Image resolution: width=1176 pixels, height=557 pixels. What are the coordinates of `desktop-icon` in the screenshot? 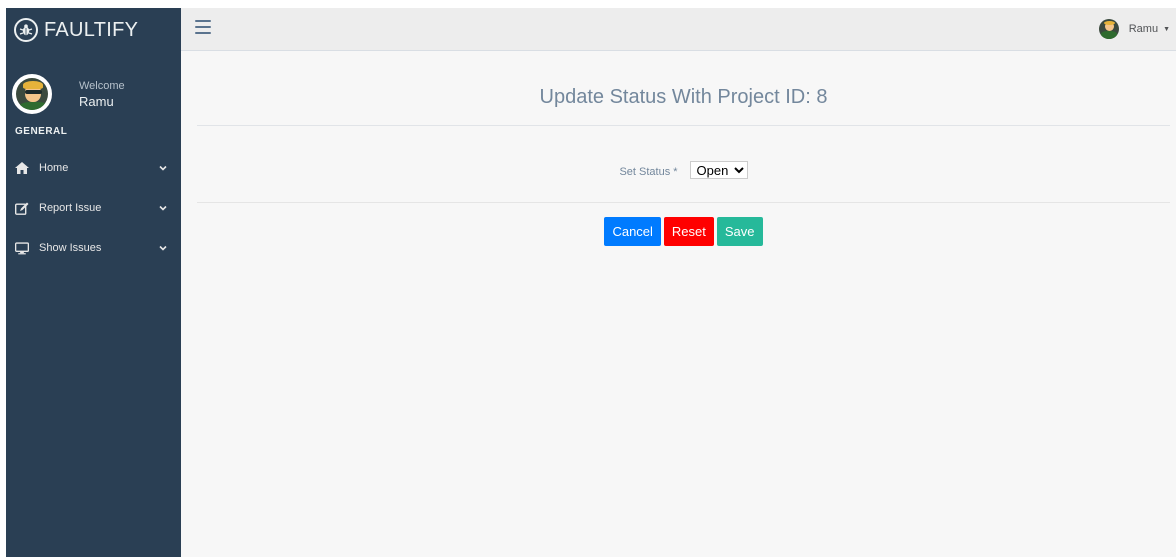 It's located at (22, 248).